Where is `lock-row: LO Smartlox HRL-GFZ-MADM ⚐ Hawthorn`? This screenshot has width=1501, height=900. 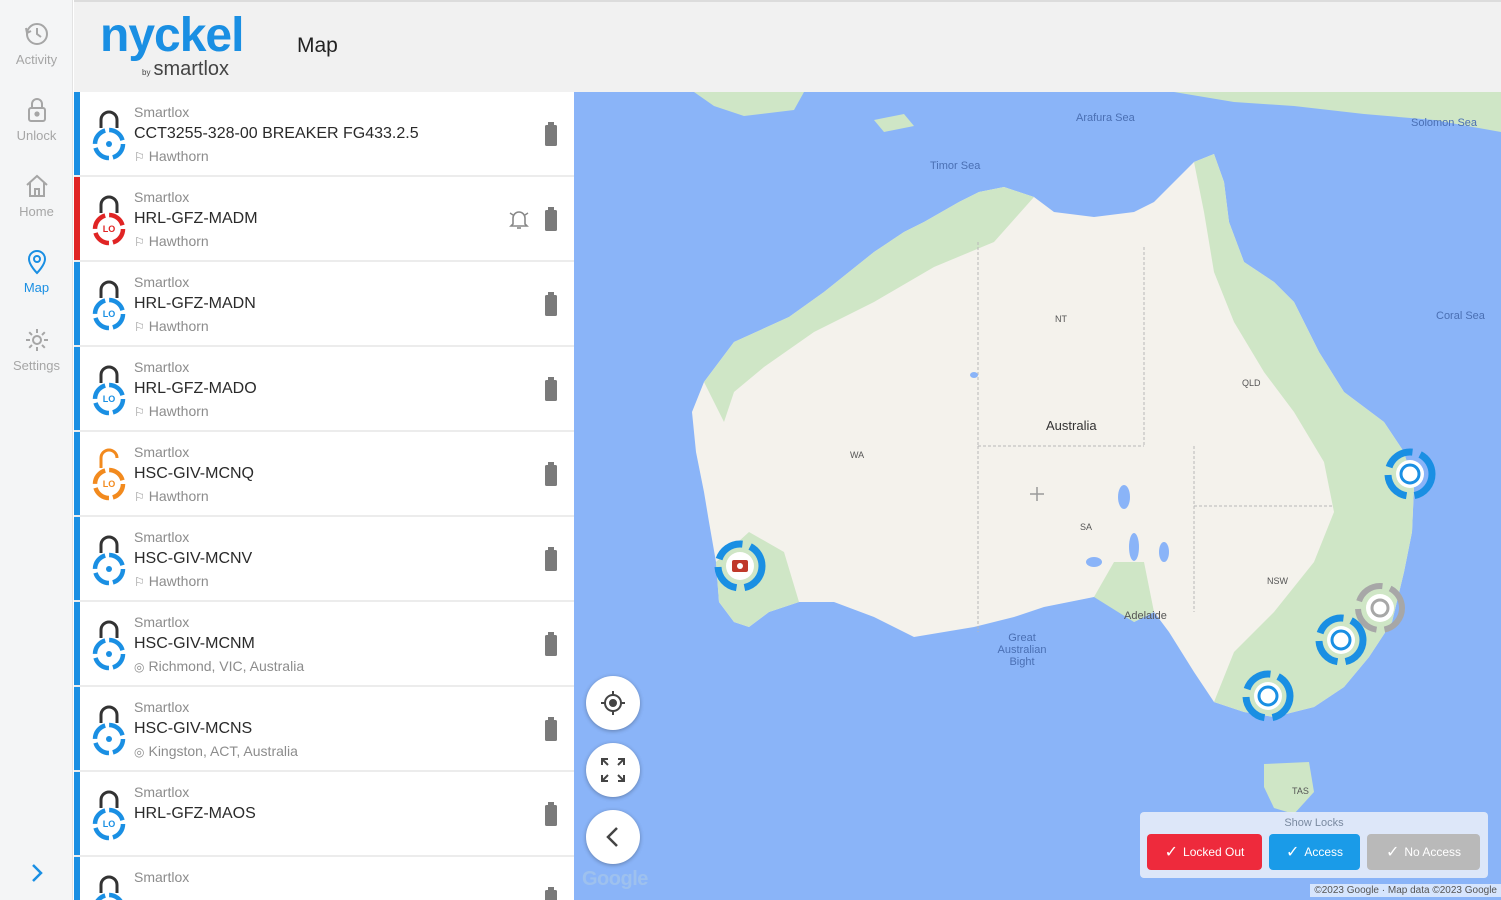 lock-row: LO Smartlox HRL-GFZ-MADM ⚐ Hawthorn is located at coordinates (324, 218).